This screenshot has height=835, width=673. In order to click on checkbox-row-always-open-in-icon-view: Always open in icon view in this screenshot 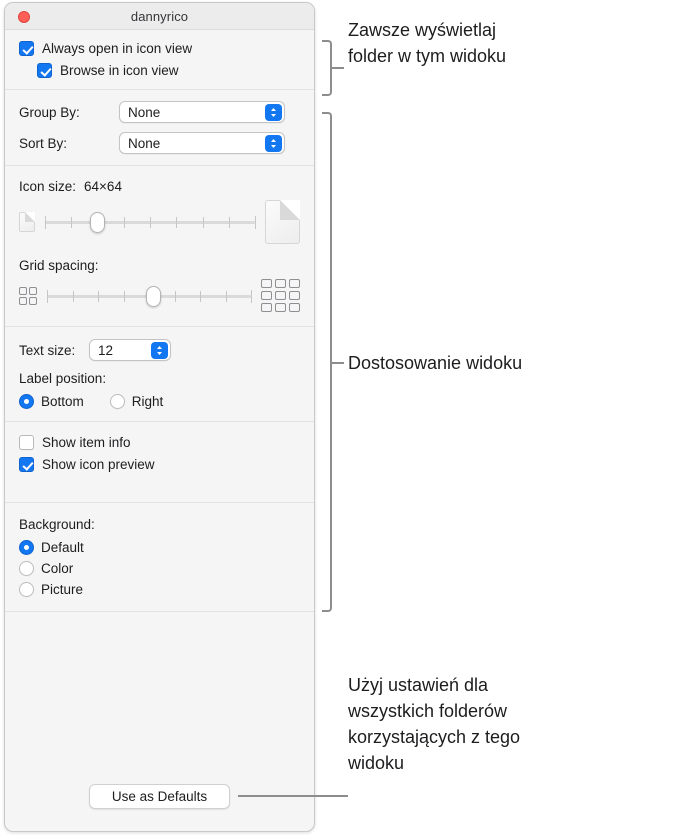, I will do `click(159, 48)`.